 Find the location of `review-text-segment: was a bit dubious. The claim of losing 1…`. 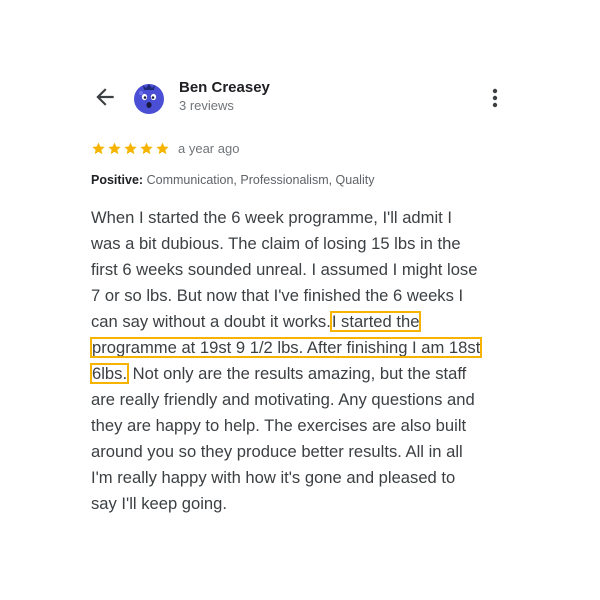

review-text-segment: was a bit dubious. The claim of losing 1… is located at coordinates (276, 243).